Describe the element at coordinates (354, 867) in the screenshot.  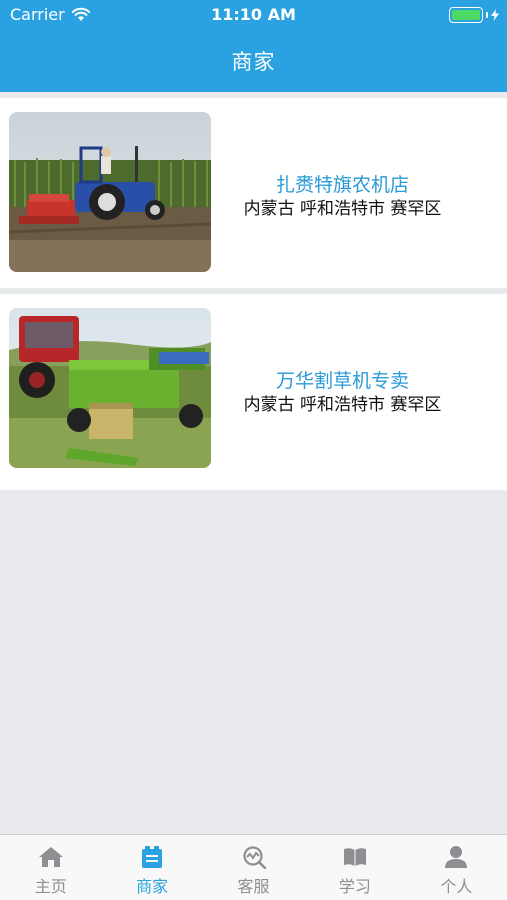
I see `tab-learn: 学习` at that location.